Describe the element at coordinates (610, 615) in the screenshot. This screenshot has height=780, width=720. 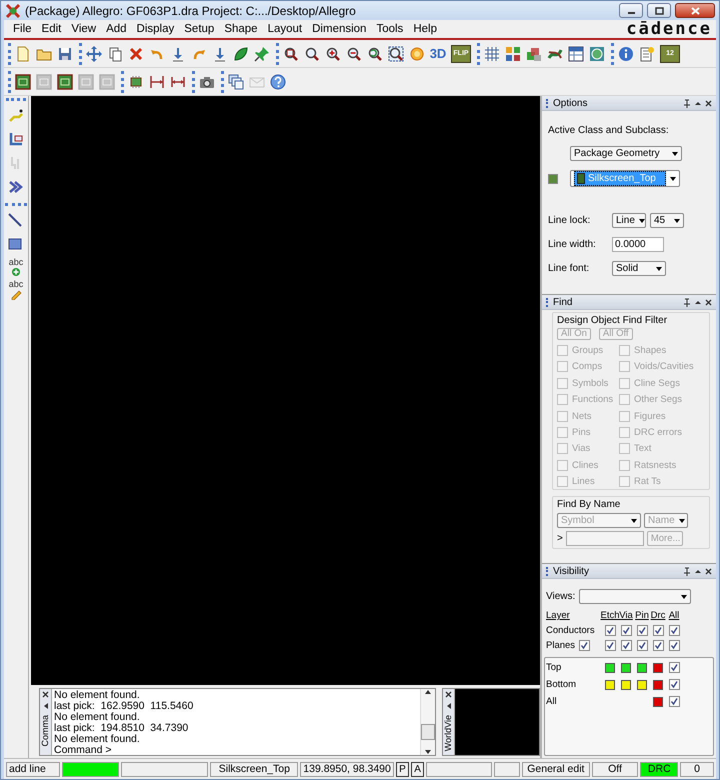
I see `column-header: Etch` at that location.